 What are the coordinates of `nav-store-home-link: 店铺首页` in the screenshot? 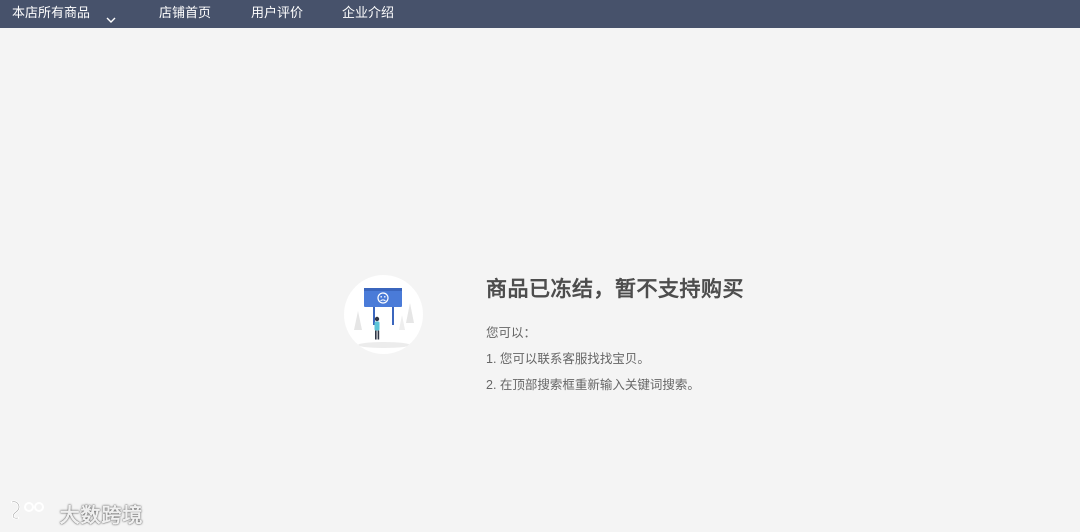 It's located at (185, 14).